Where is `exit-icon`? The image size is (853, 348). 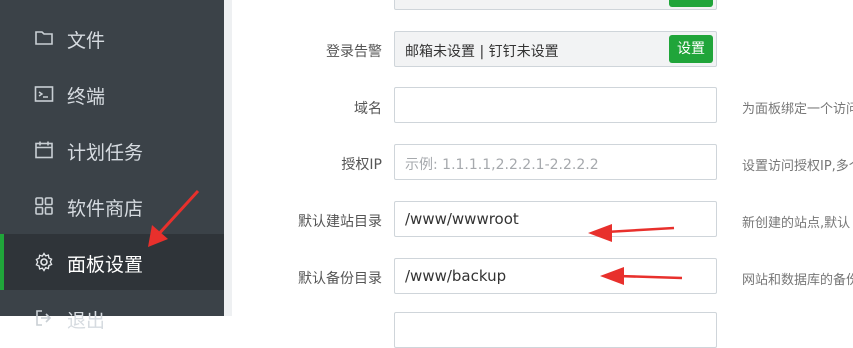
exit-icon is located at coordinates (44, 318).